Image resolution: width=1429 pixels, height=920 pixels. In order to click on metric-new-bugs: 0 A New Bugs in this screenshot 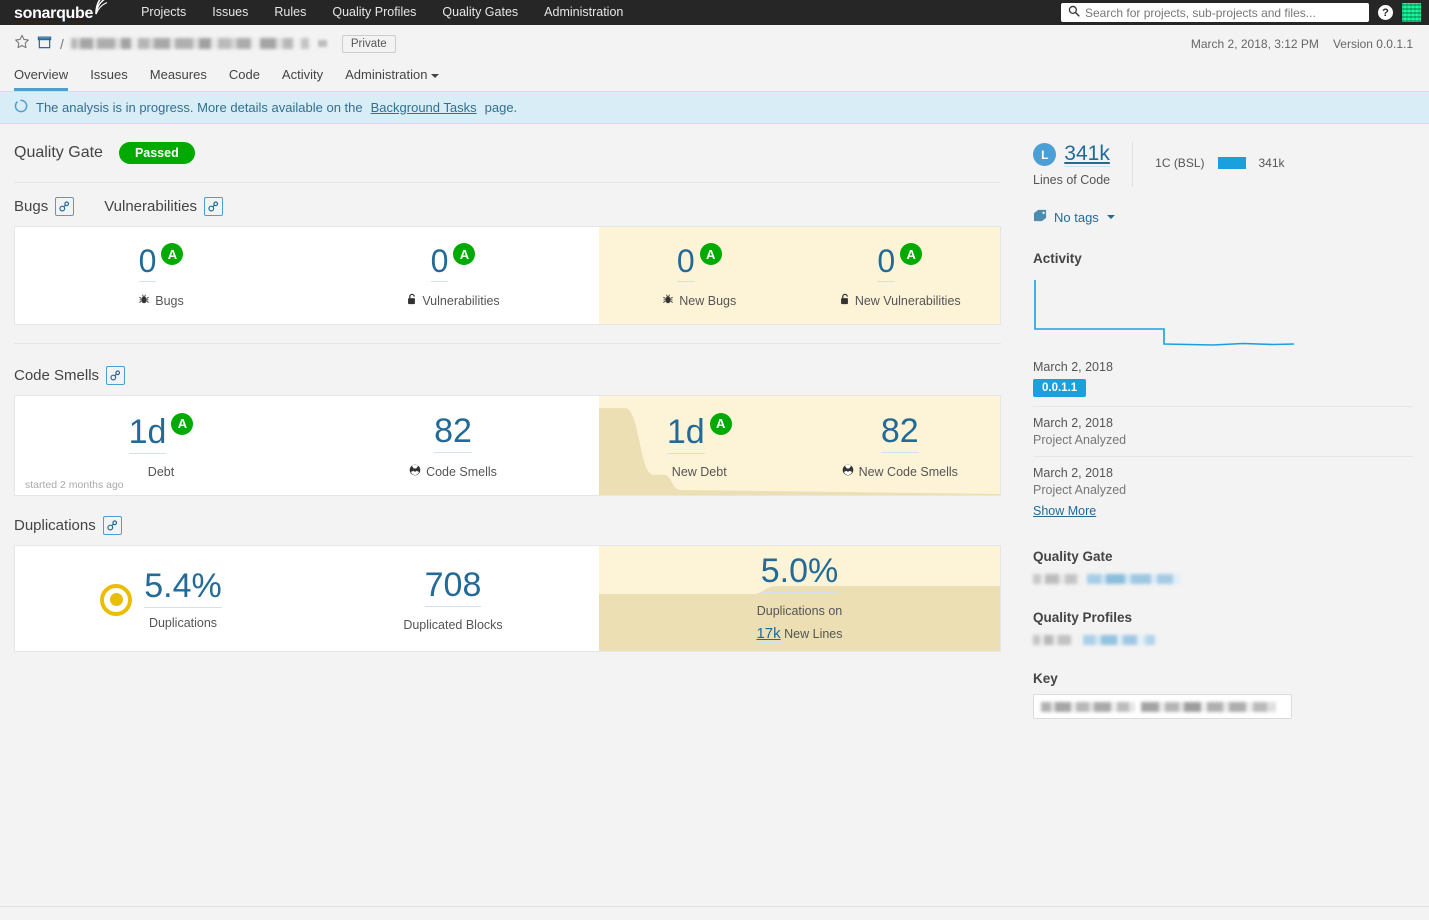, I will do `click(699, 275)`.